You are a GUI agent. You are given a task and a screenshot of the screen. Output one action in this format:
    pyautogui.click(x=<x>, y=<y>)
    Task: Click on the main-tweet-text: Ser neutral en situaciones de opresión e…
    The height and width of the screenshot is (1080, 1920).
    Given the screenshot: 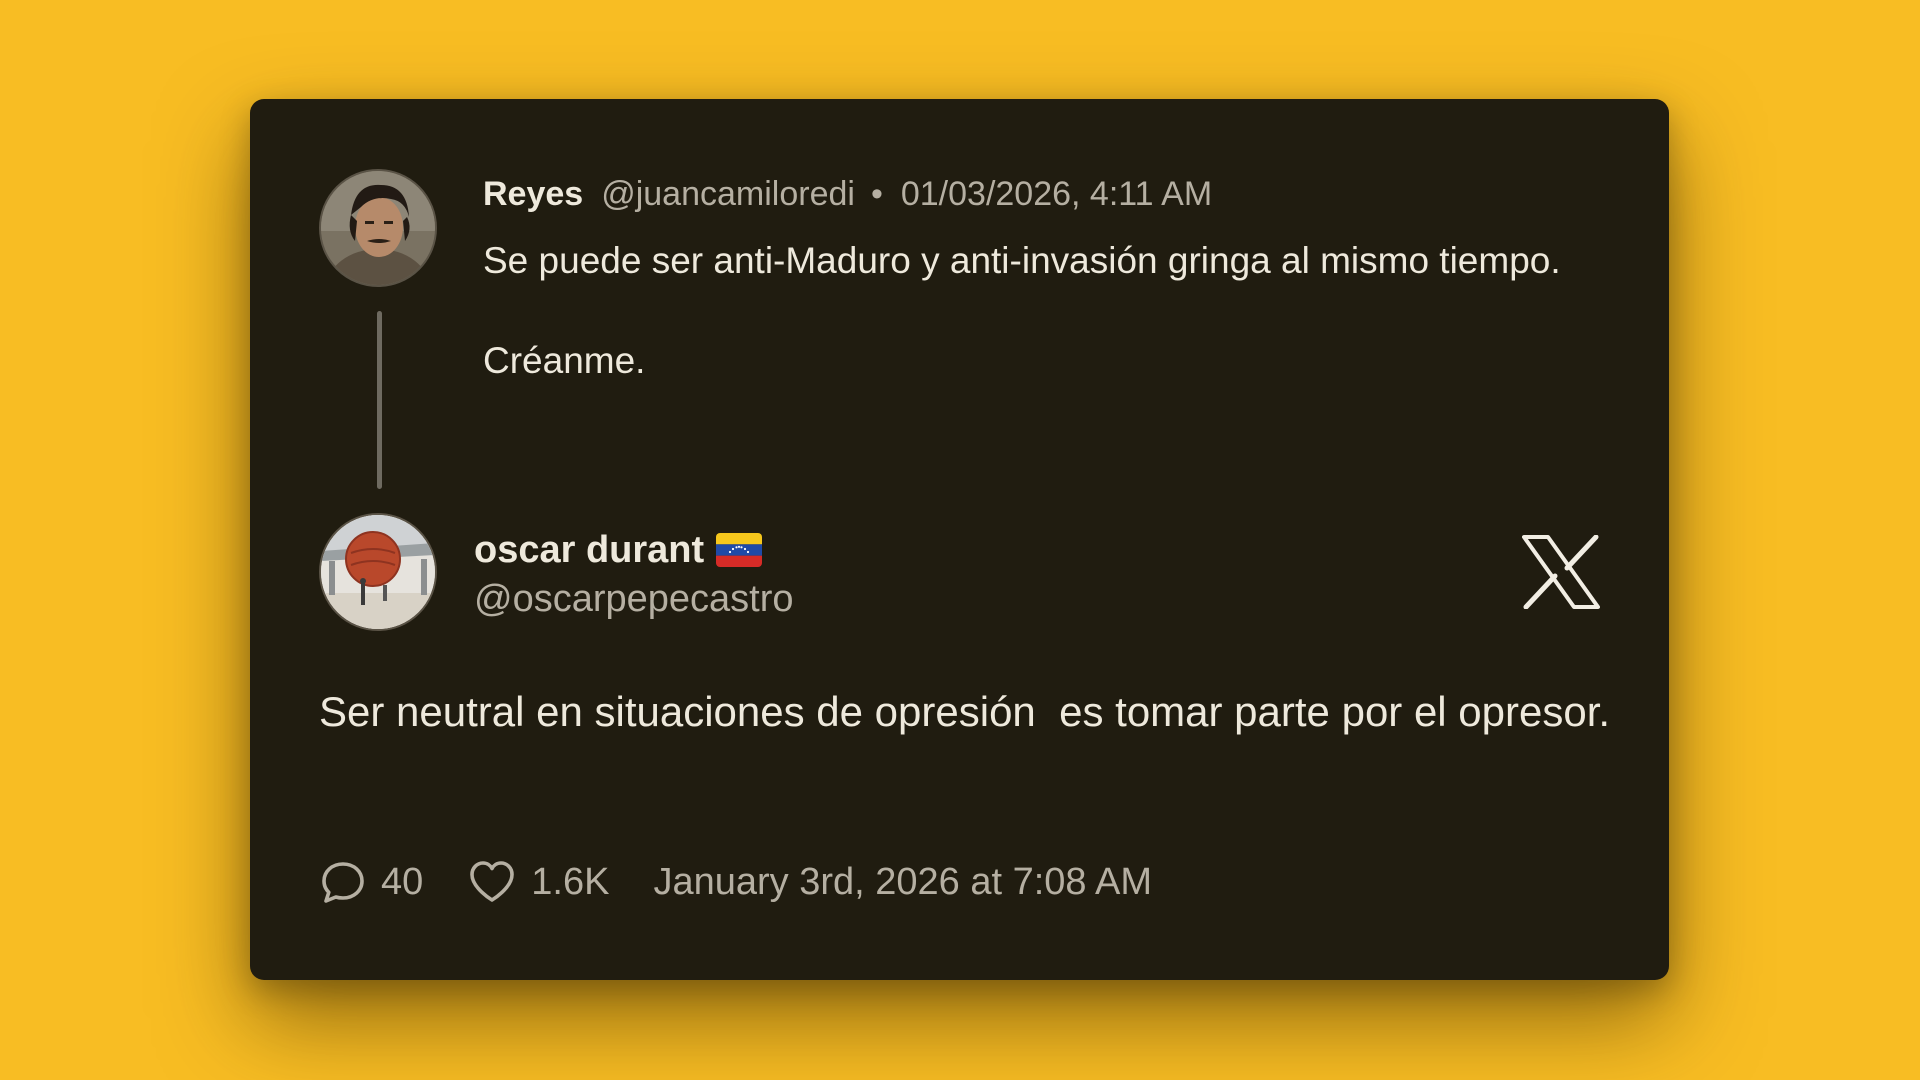 What is the action you would take?
    pyautogui.click(x=965, y=711)
    